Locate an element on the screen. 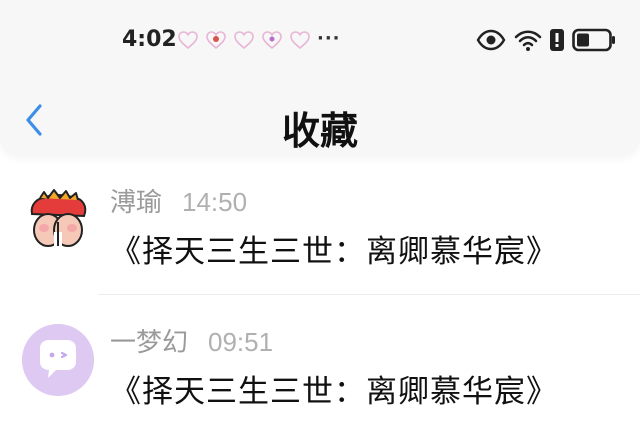 This screenshot has width=640, height=431. sender-time: 14:50 is located at coordinates (215, 202).